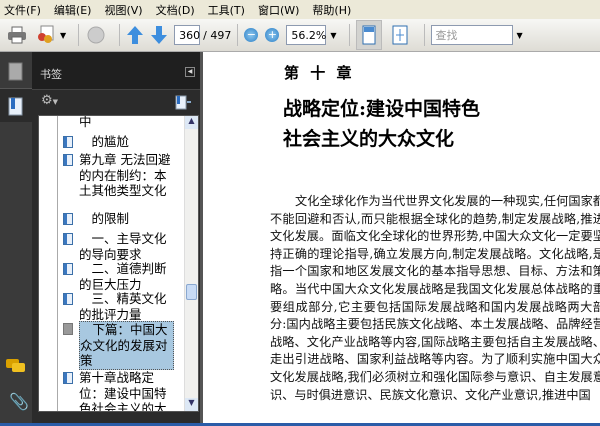  Describe the element at coordinates (51, 74) in the screenshot. I see `panel-title: 书签` at that location.